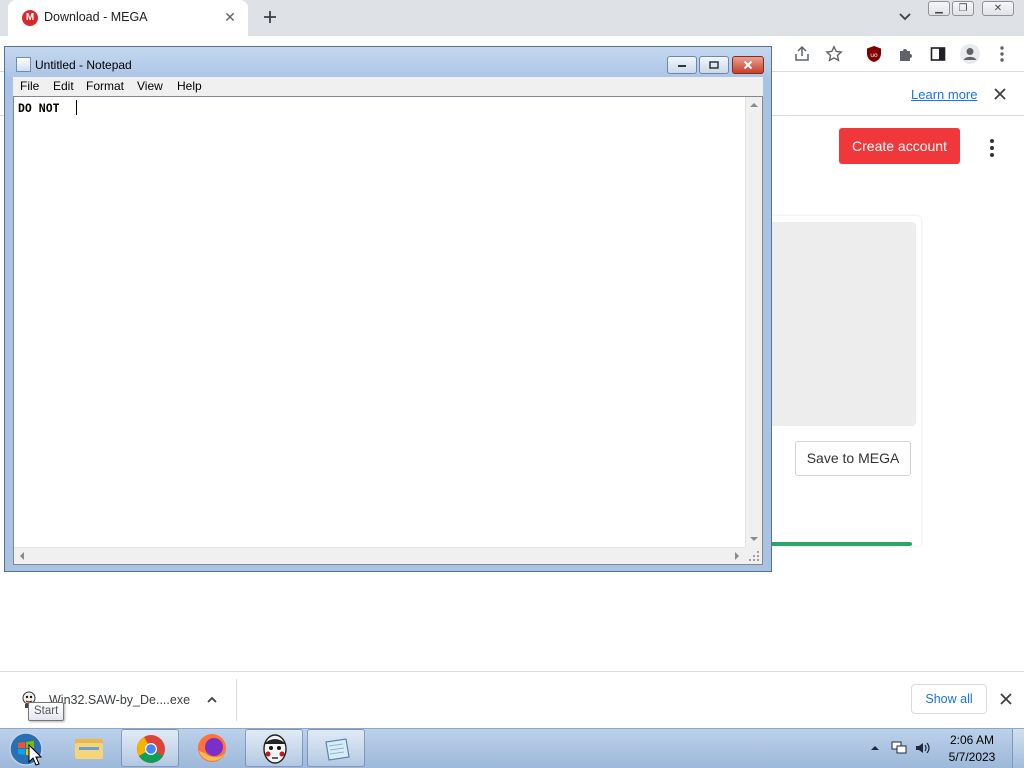  I want to click on folder-icon, so click(89, 749).